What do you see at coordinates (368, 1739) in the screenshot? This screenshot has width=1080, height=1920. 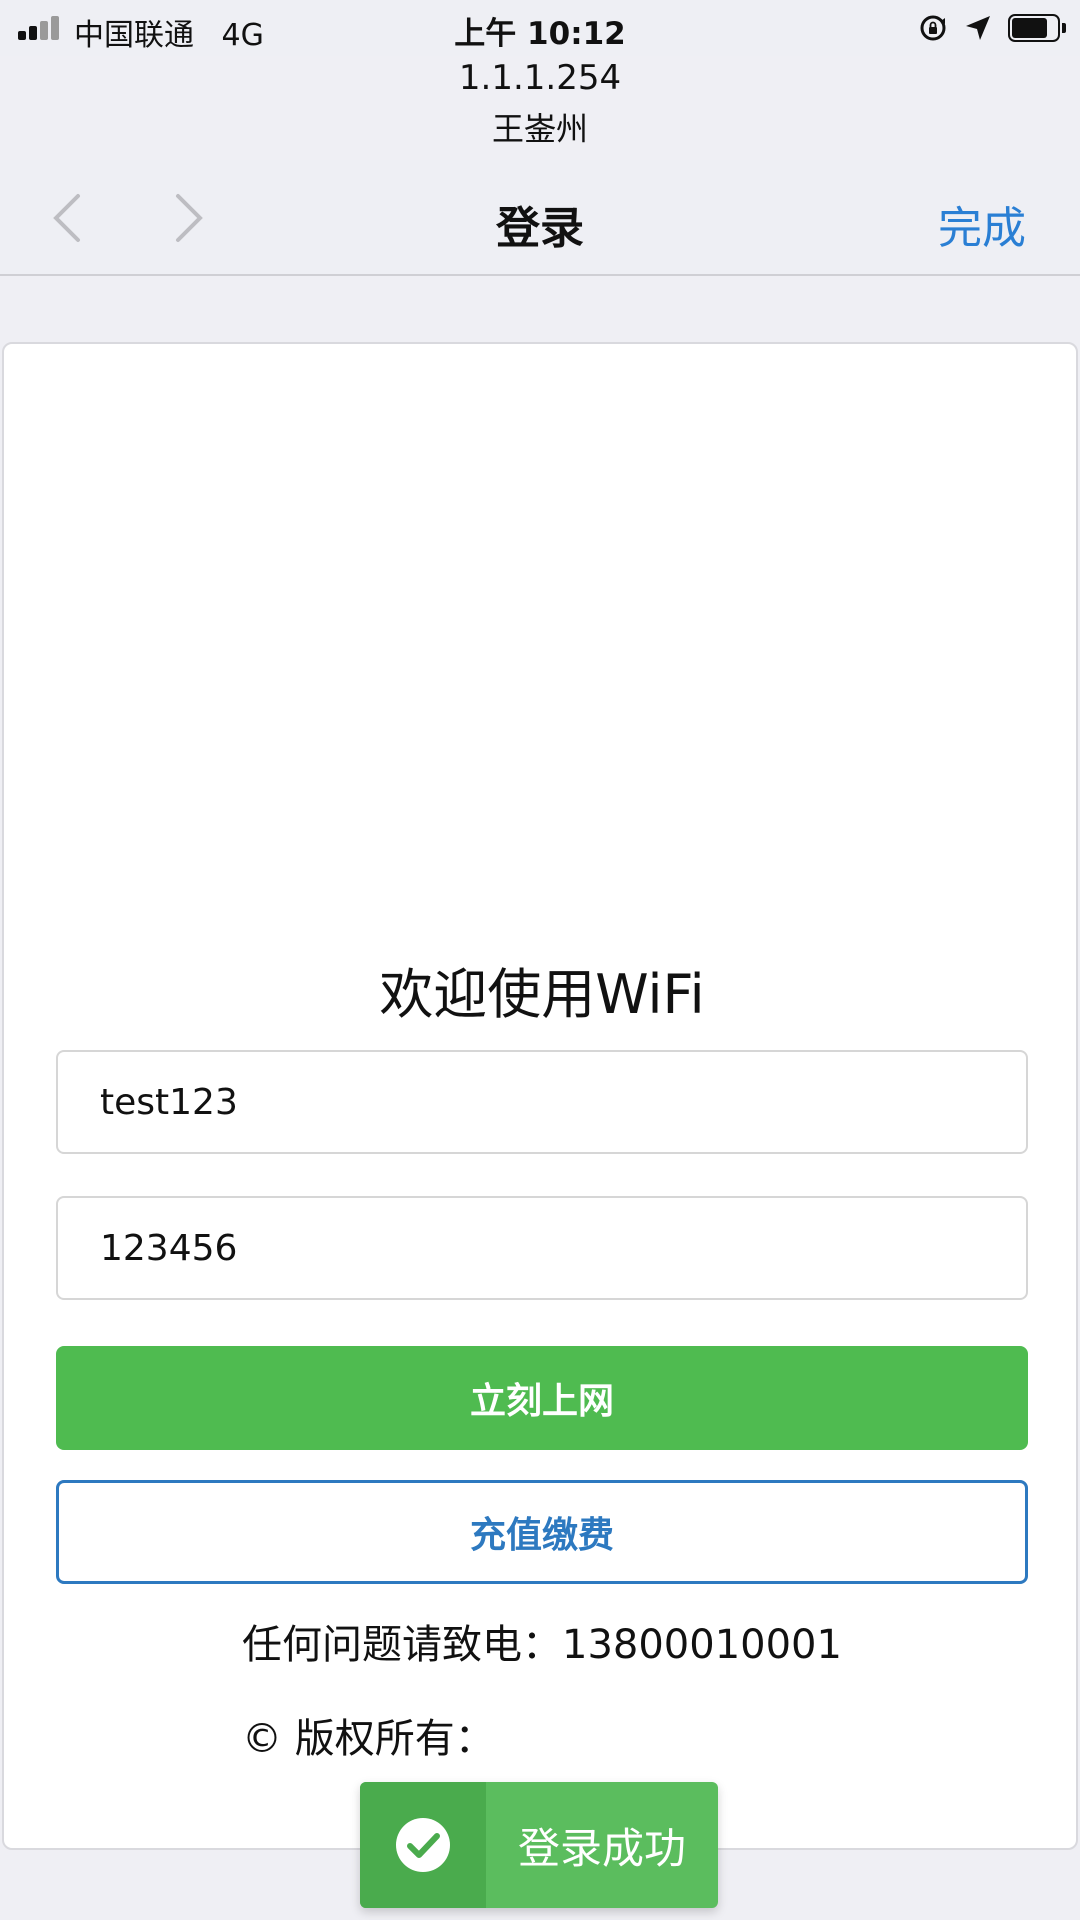 I see `copyright-notice: © 版权所有：` at bounding box center [368, 1739].